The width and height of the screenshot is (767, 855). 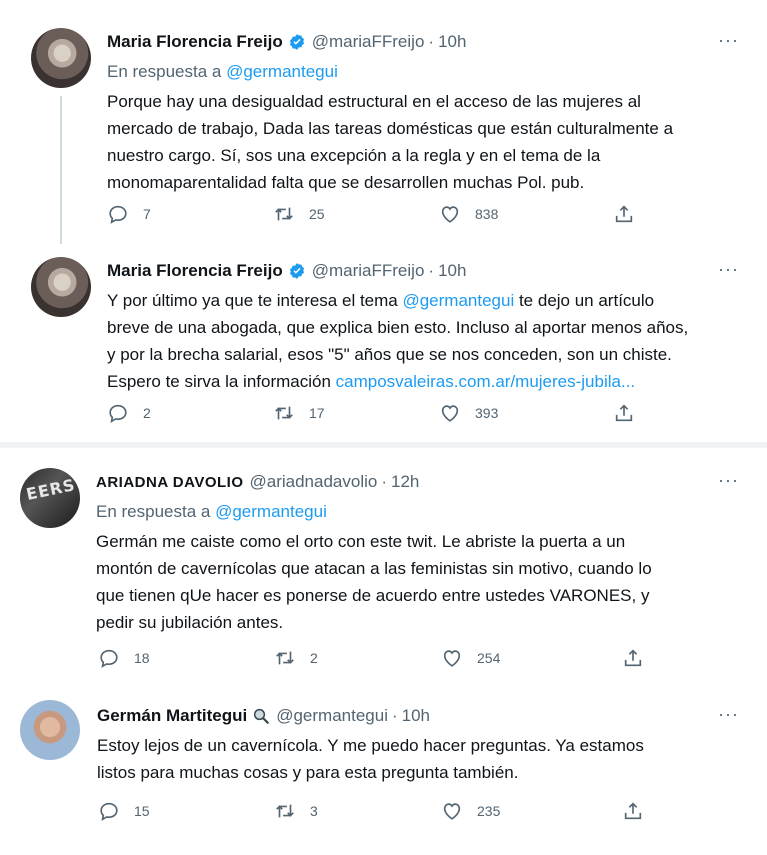 What do you see at coordinates (255, 300) in the screenshot?
I see `text-segment: Y por último ya que te interesa el tema` at bounding box center [255, 300].